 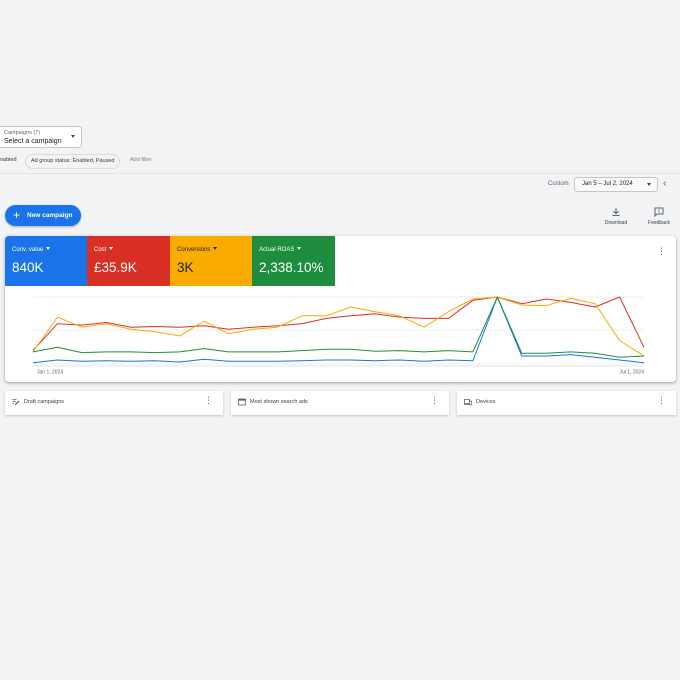 What do you see at coordinates (50, 373) in the screenshot?
I see `x-tick-label: Jan 1, 2024` at bounding box center [50, 373].